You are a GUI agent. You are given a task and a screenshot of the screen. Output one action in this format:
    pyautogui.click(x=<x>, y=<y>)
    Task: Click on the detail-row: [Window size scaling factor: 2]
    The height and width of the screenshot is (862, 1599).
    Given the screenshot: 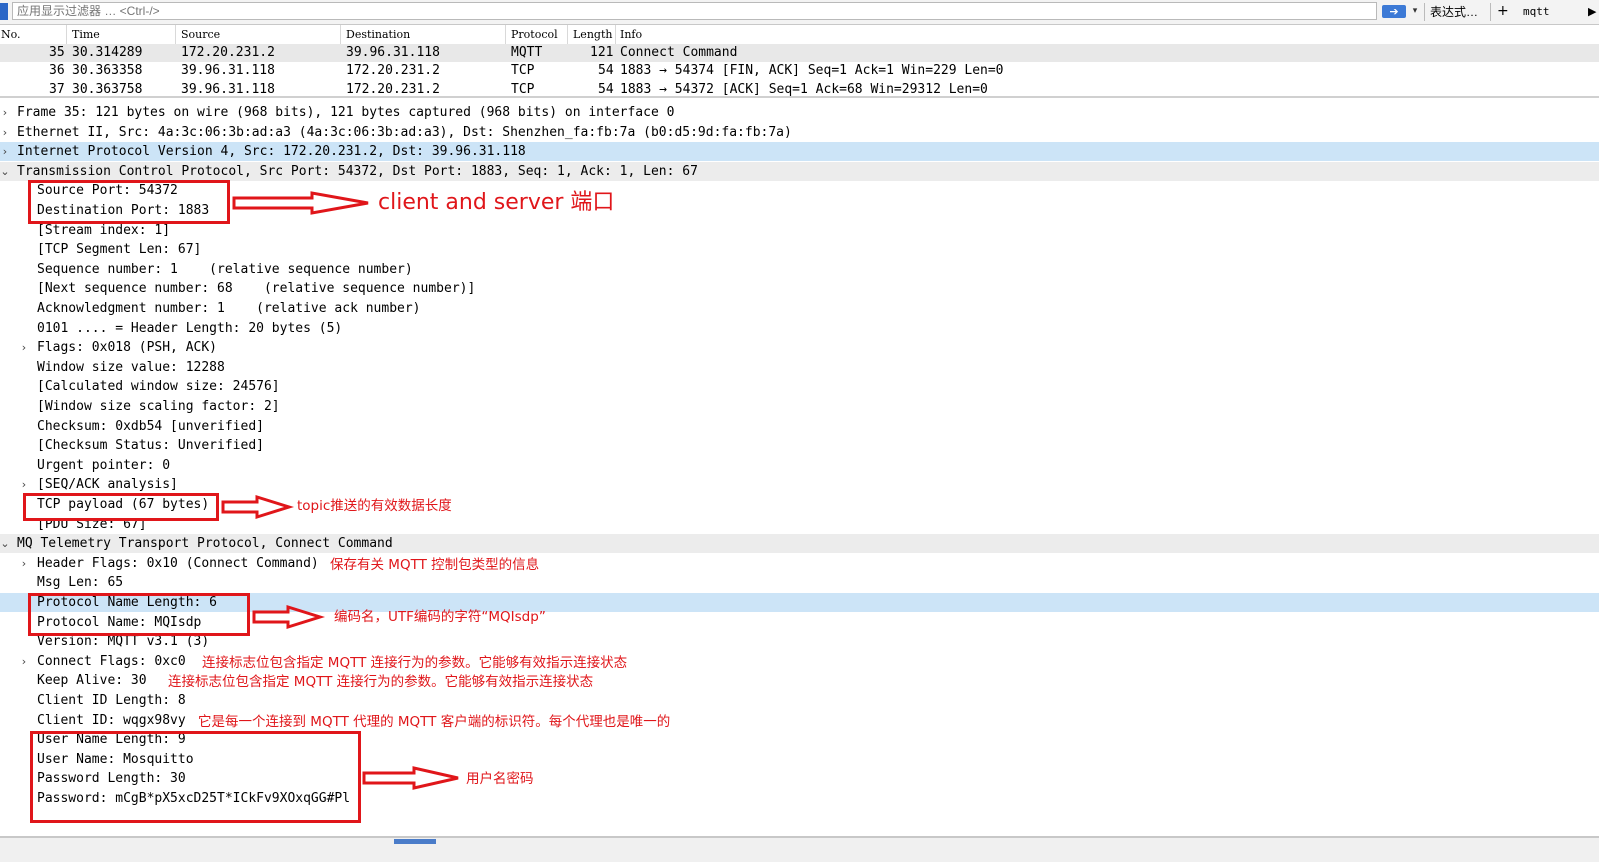 What is the action you would take?
    pyautogui.click(x=799, y=406)
    